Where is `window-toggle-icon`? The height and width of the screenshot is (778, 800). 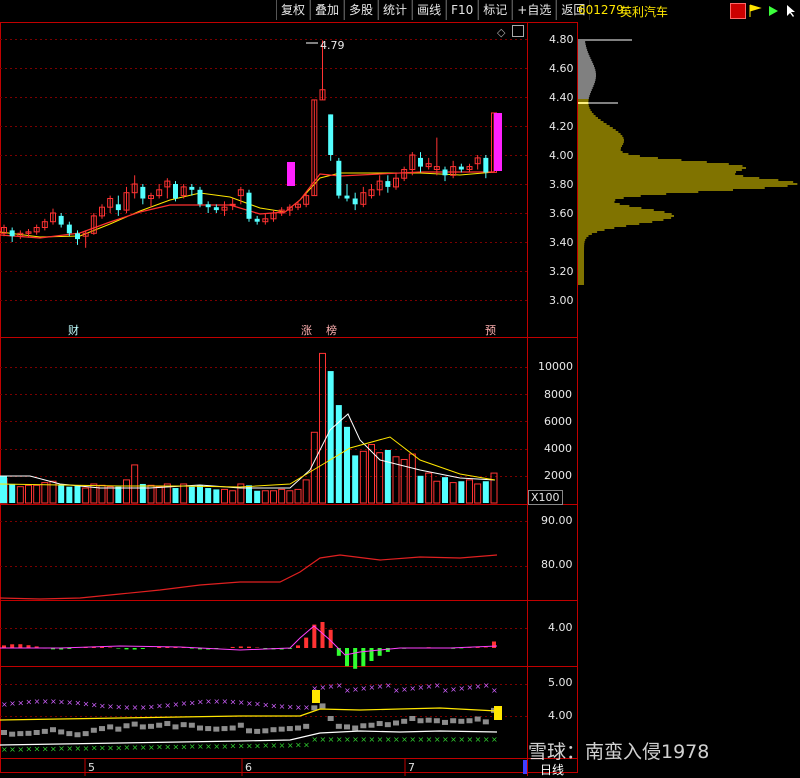 window-toggle-icon is located at coordinates (518, 31).